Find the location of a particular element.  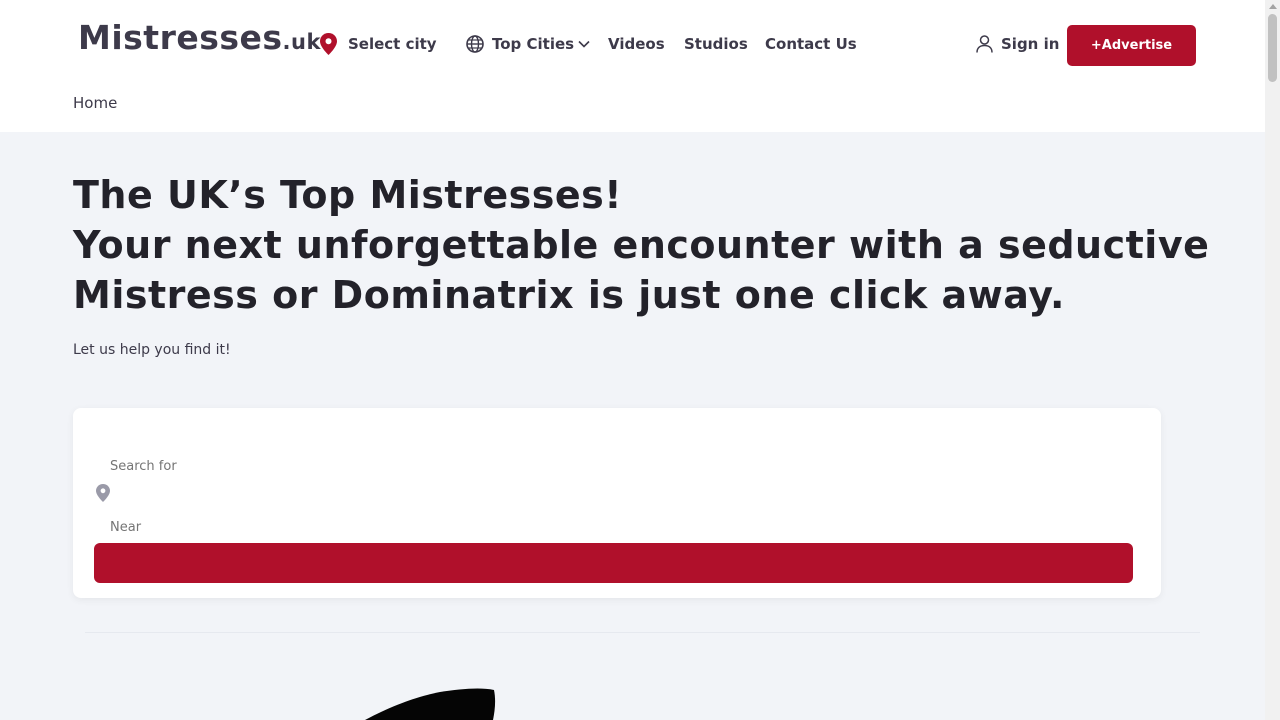

sign-in-link: Sign in is located at coordinates (1017, 44).